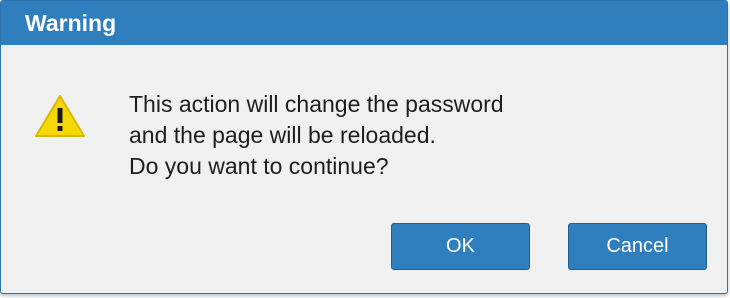 This screenshot has width=730, height=298. I want to click on dialog-titlebar: Warning, so click(364, 23).